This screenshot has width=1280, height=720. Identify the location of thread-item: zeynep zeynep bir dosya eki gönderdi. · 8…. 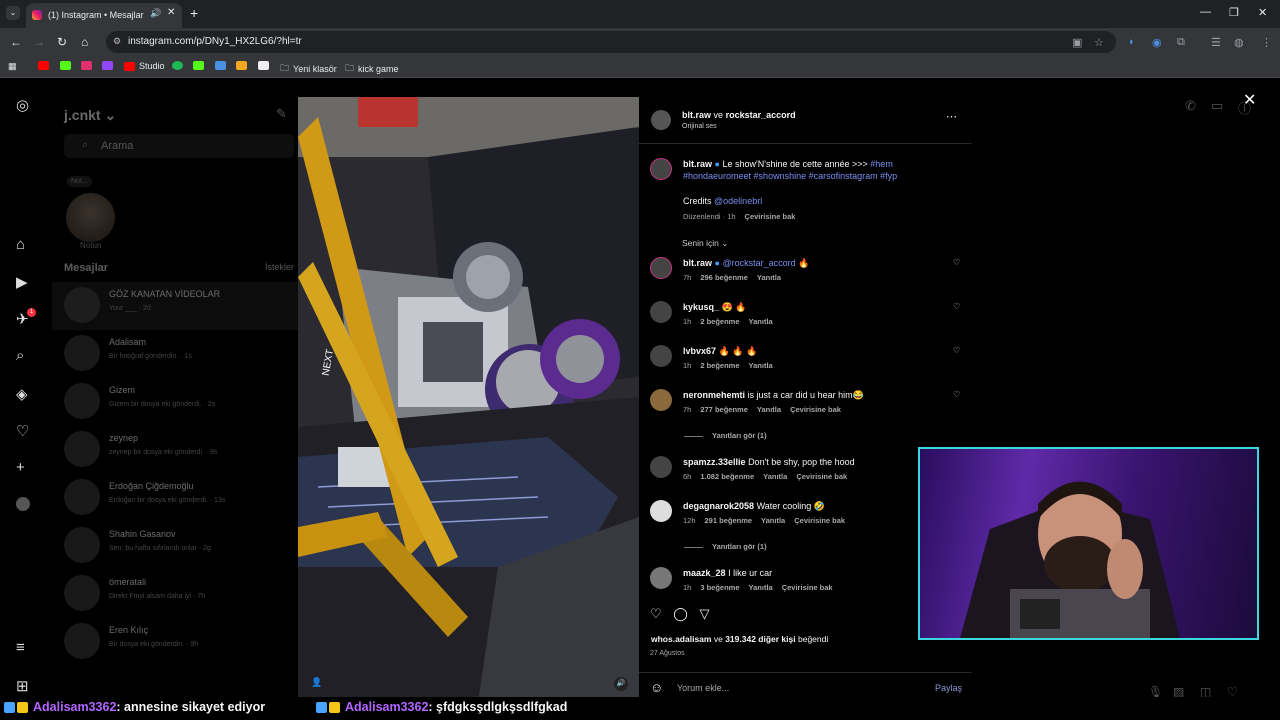
(175, 450).